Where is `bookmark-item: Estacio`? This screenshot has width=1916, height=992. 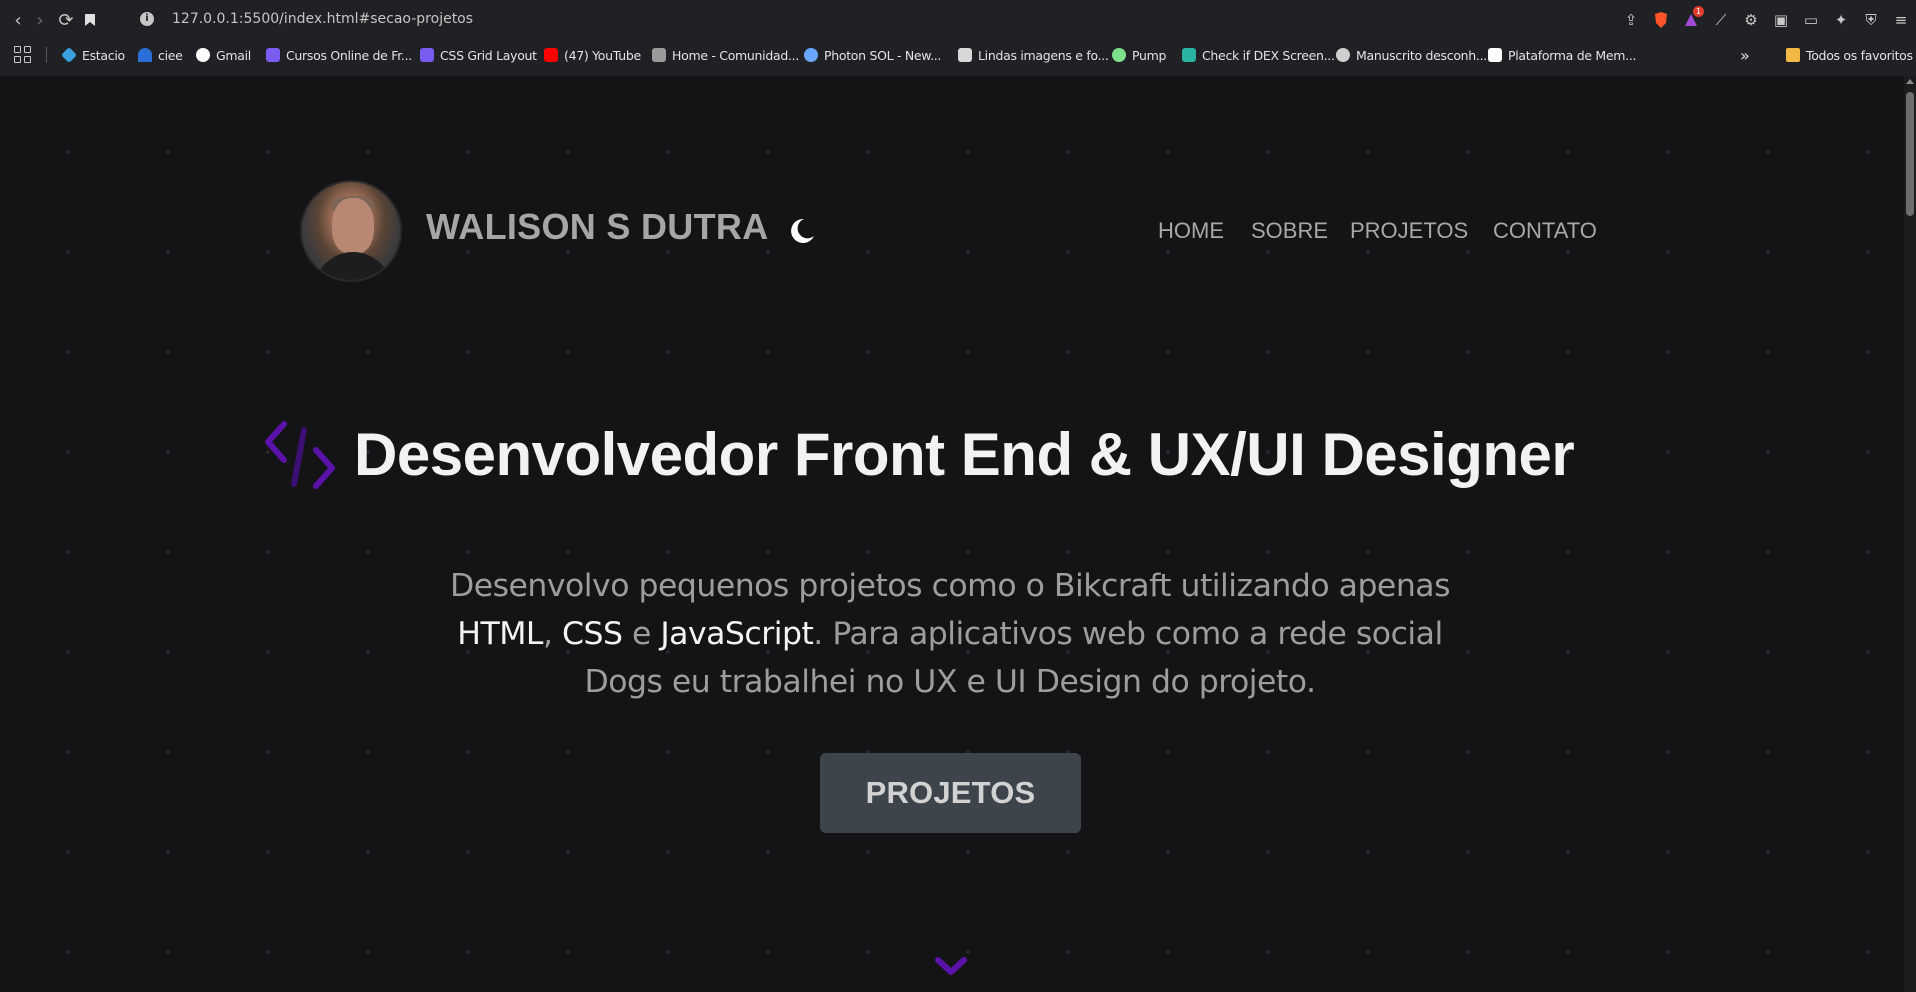
bookmark-item: Estacio is located at coordinates (93, 55).